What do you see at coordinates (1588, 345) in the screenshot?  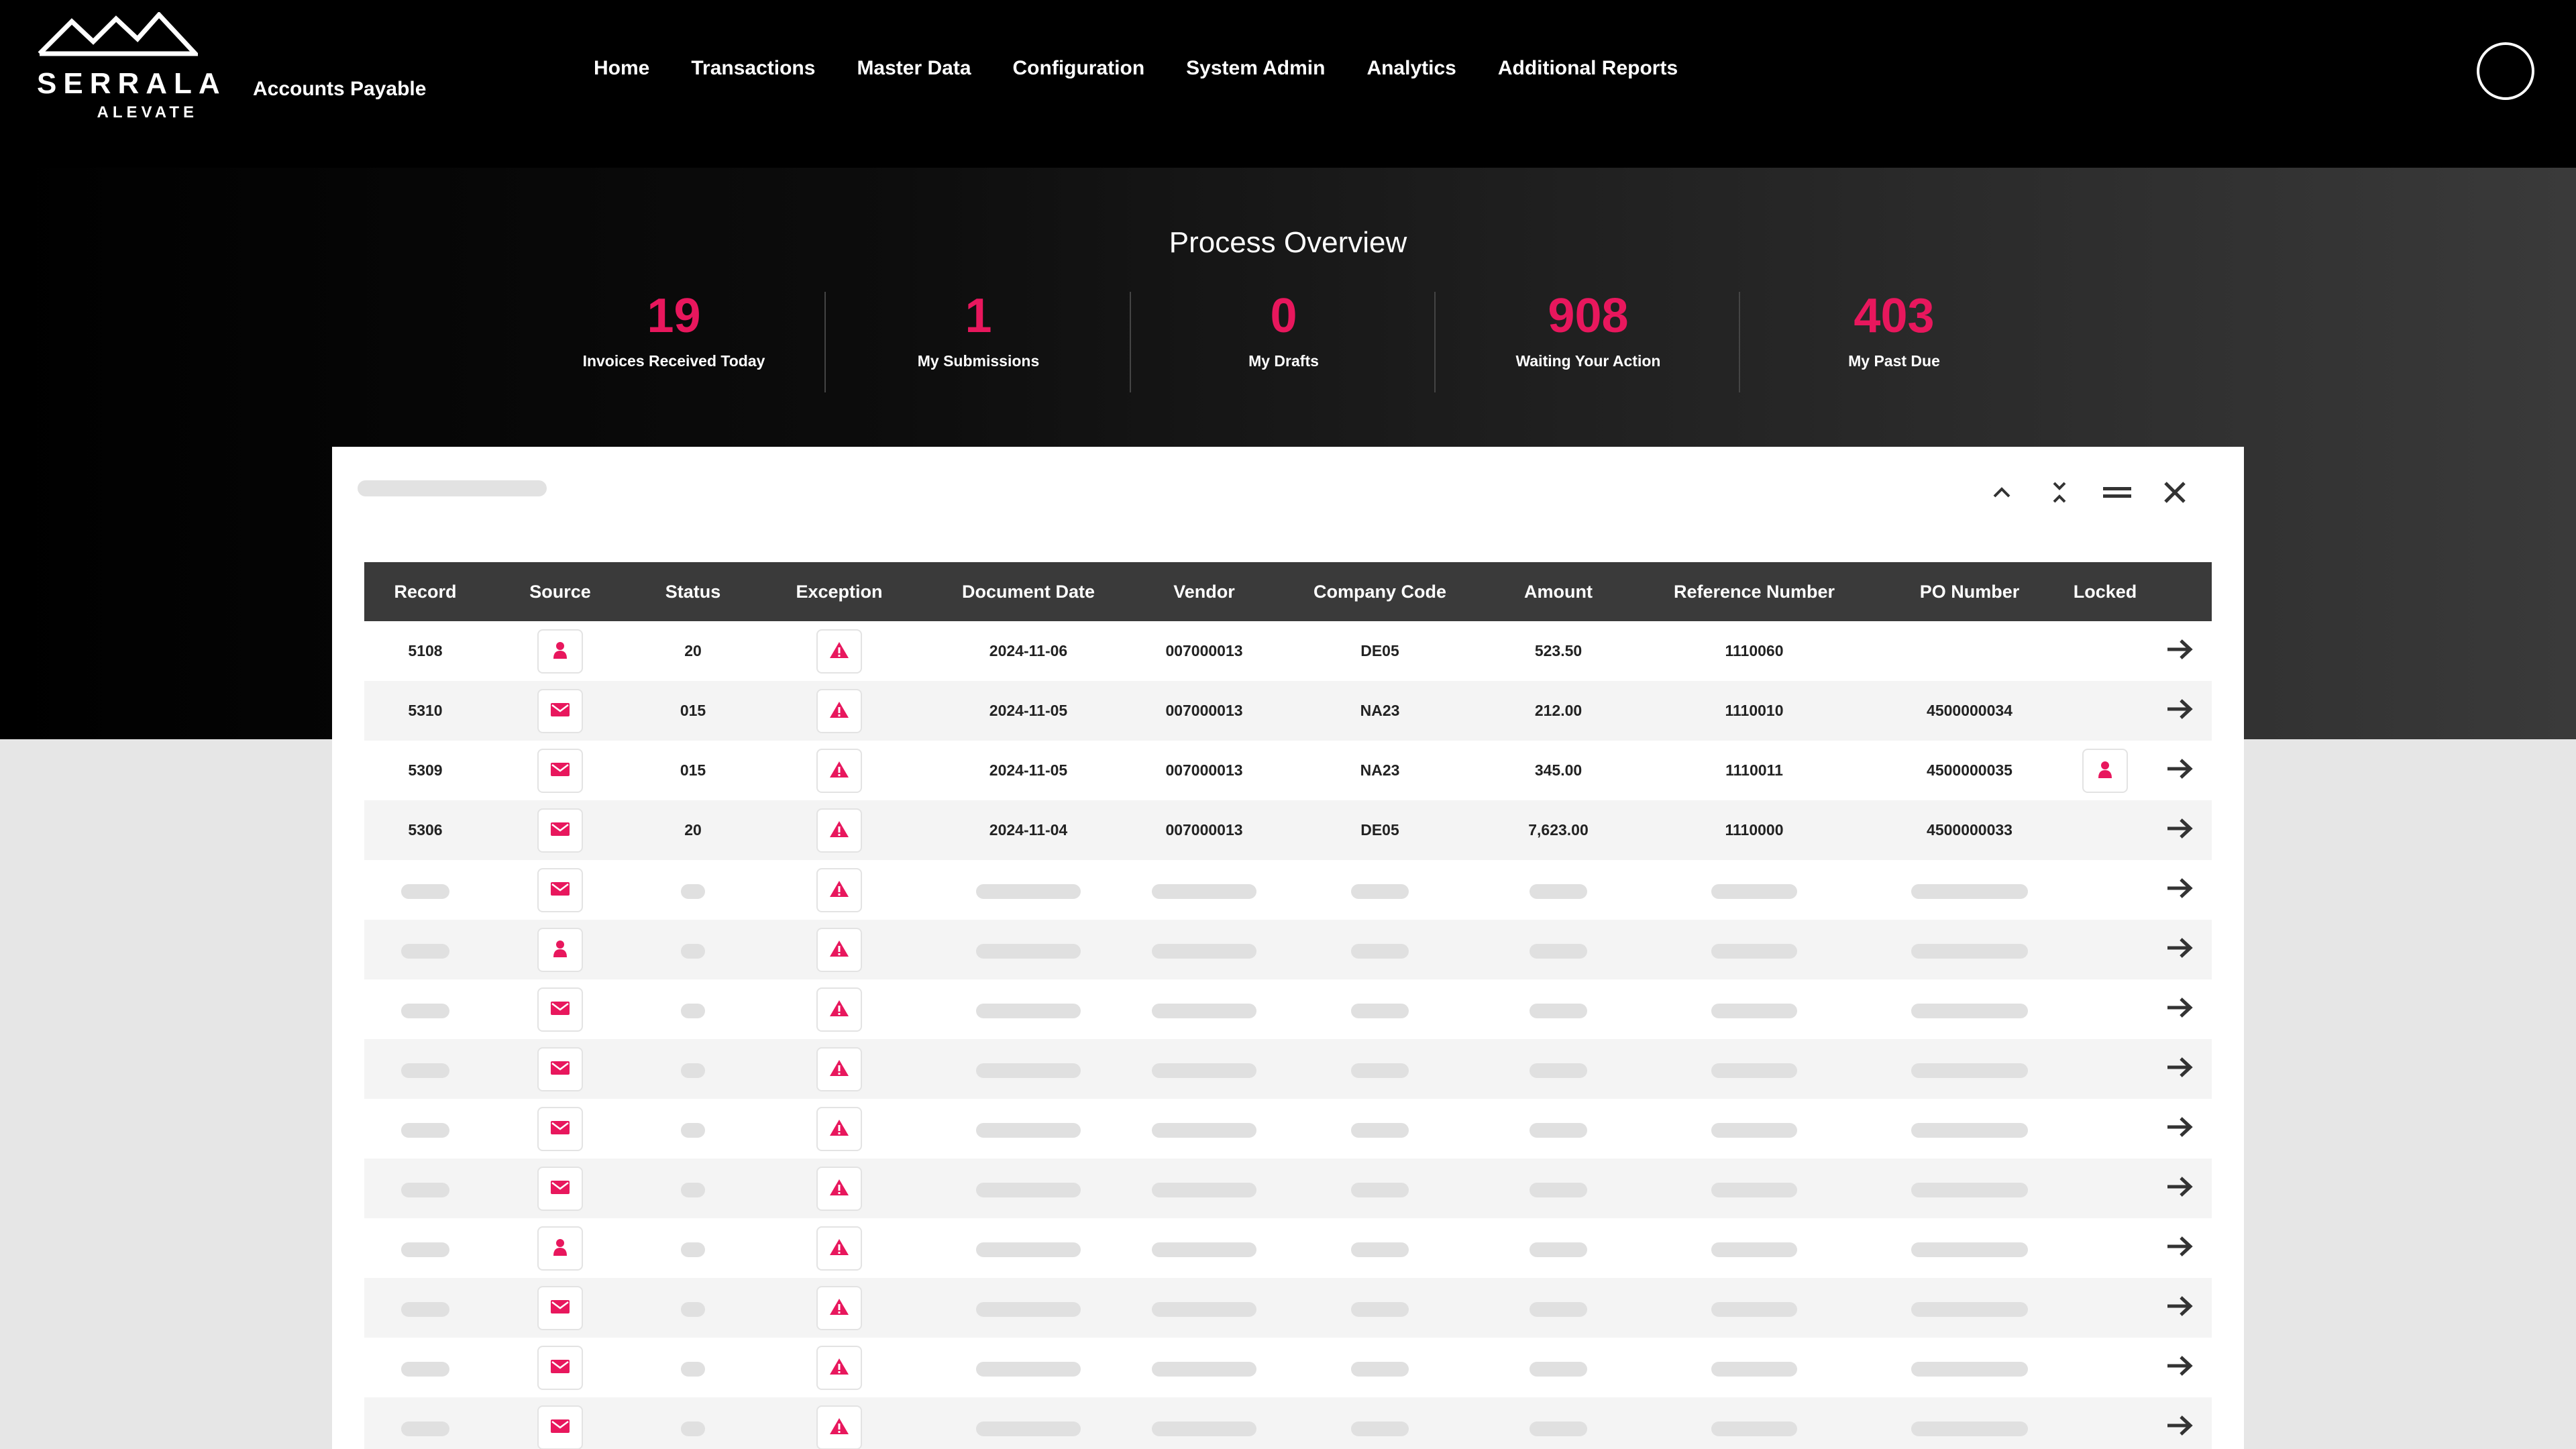 I see `kpi-waiting-action: 908 Waiting Your Action` at bounding box center [1588, 345].